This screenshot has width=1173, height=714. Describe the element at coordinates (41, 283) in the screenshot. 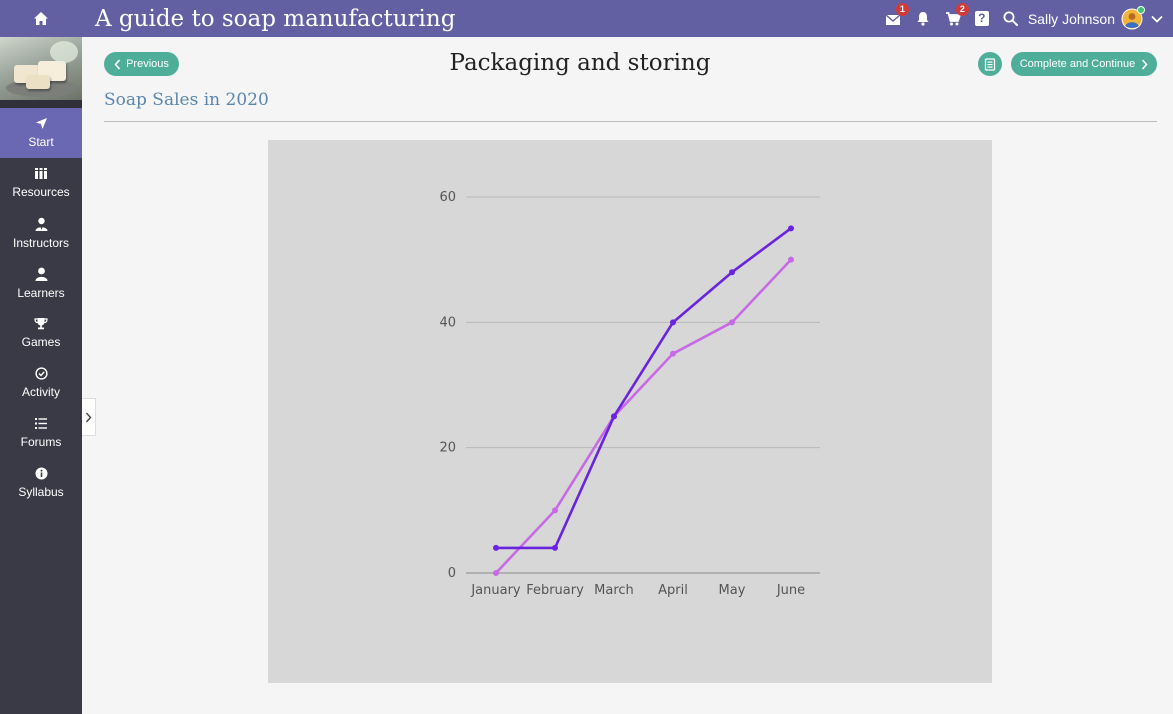

I see `sidebar-item-learners: Learners` at that location.